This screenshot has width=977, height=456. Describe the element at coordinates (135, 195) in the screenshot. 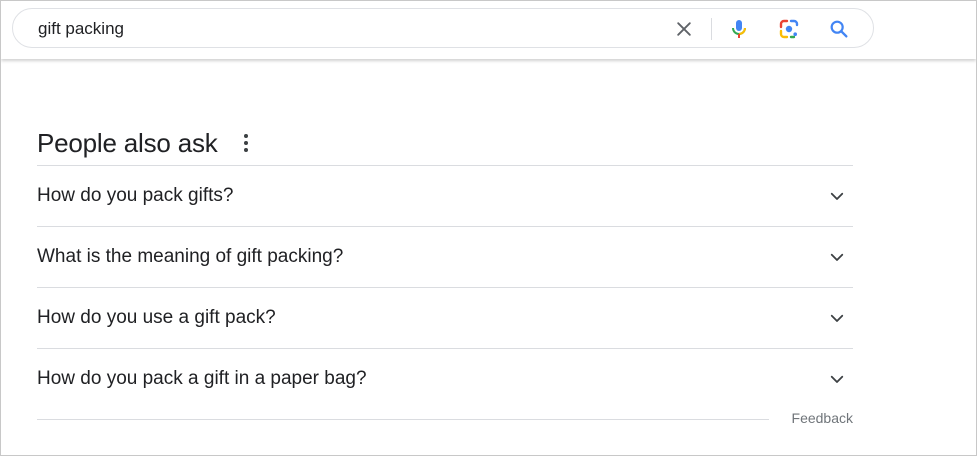

I see `paa-question-text: How do you pack gifts?` at that location.